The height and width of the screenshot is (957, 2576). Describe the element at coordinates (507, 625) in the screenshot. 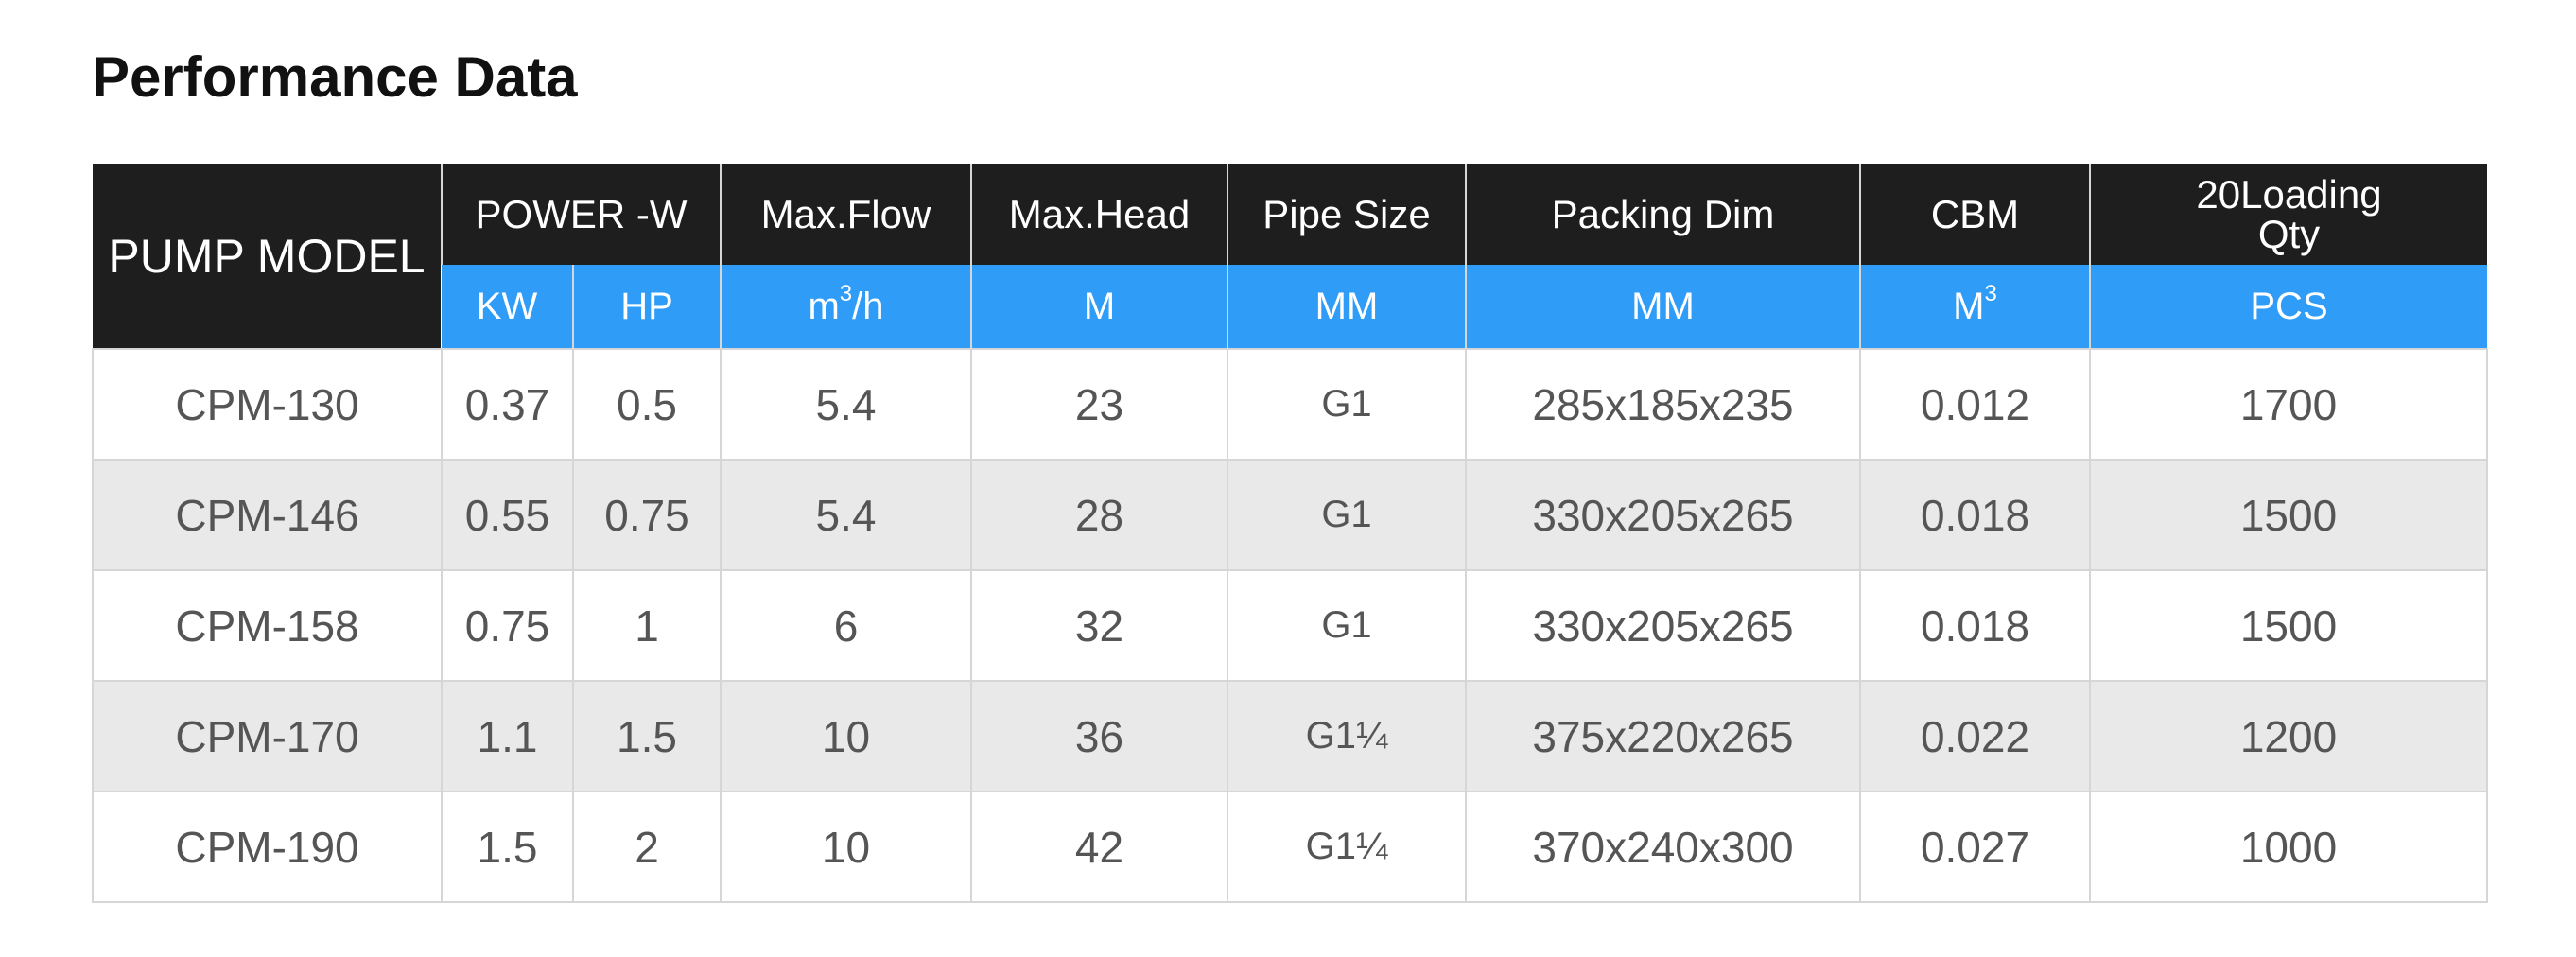

I see `cell-kw: 0.75` at that location.